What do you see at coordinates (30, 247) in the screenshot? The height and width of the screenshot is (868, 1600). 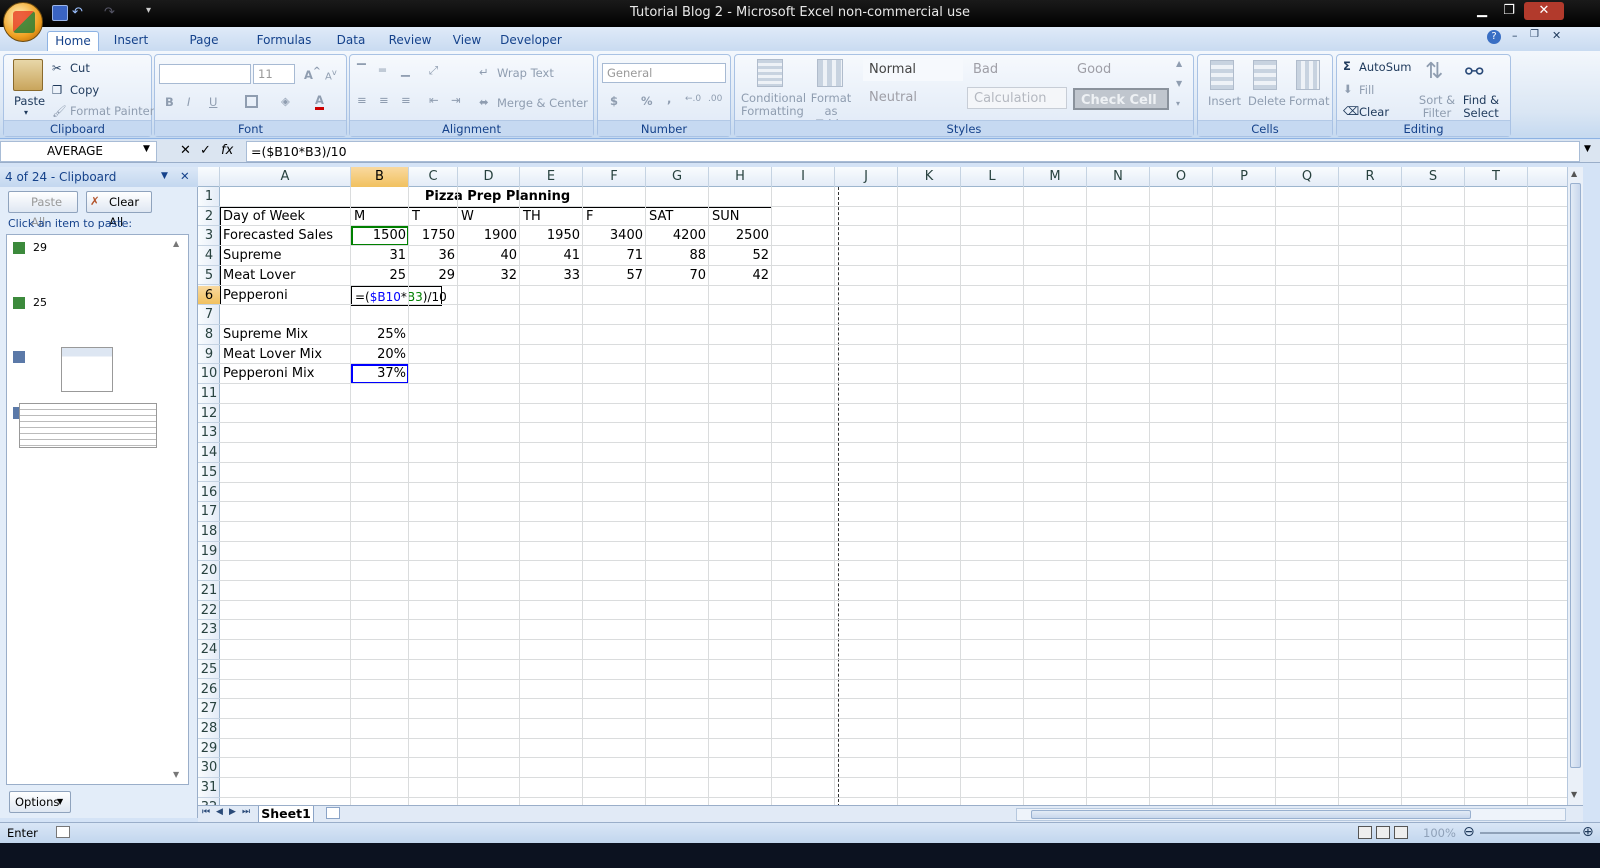 I see `clipboard-item: 29` at bounding box center [30, 247].